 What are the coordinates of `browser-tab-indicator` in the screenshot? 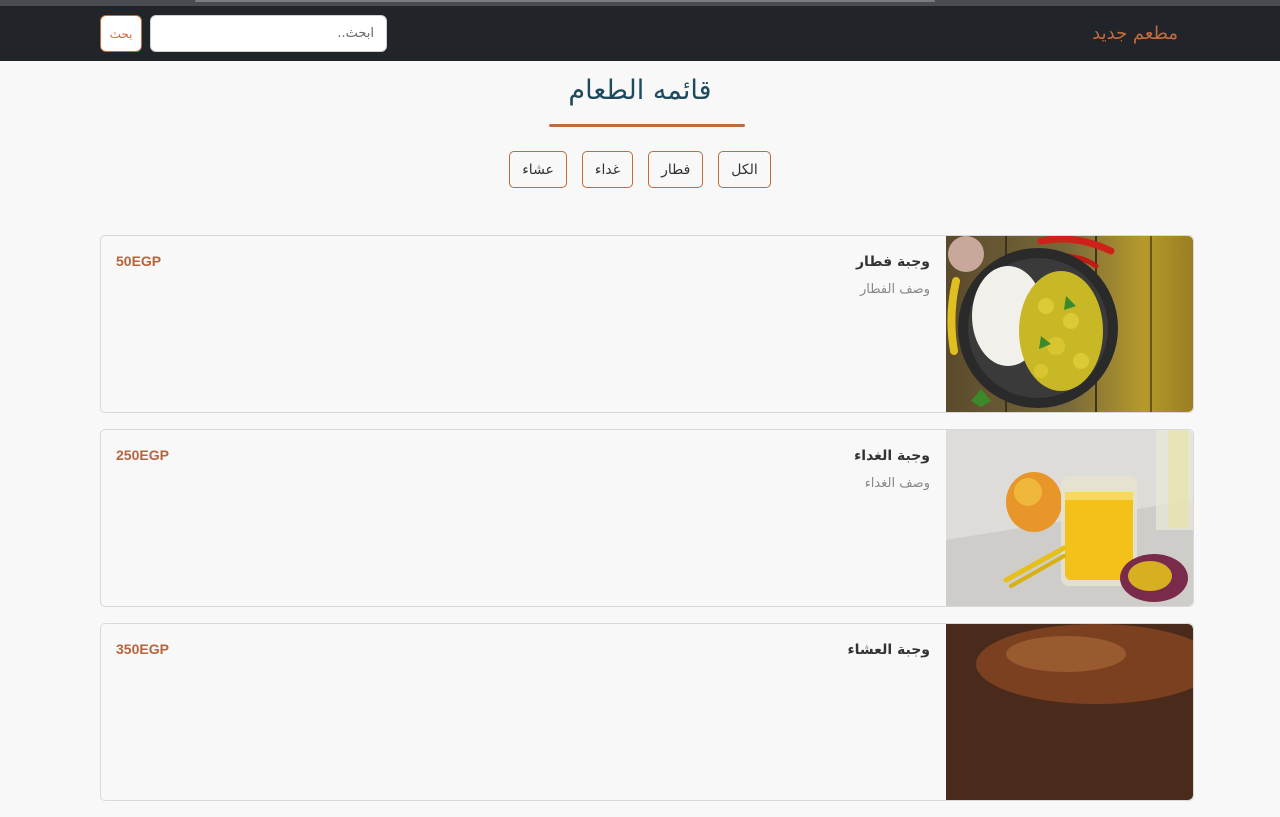 It's located at (565, 1).